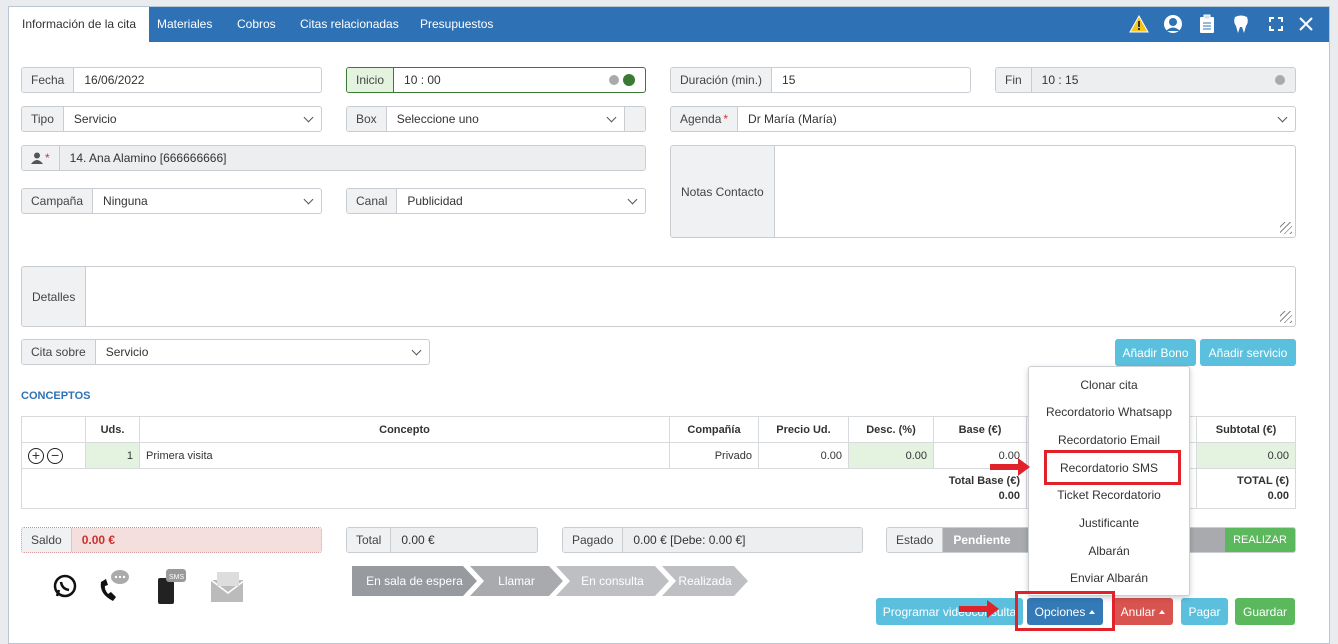 This screenshot has height=644, width=1338. What do you see at coordinates (1139, 24) in the screenshot?
I see `warning-icon` at bounding box center [1139, 24].